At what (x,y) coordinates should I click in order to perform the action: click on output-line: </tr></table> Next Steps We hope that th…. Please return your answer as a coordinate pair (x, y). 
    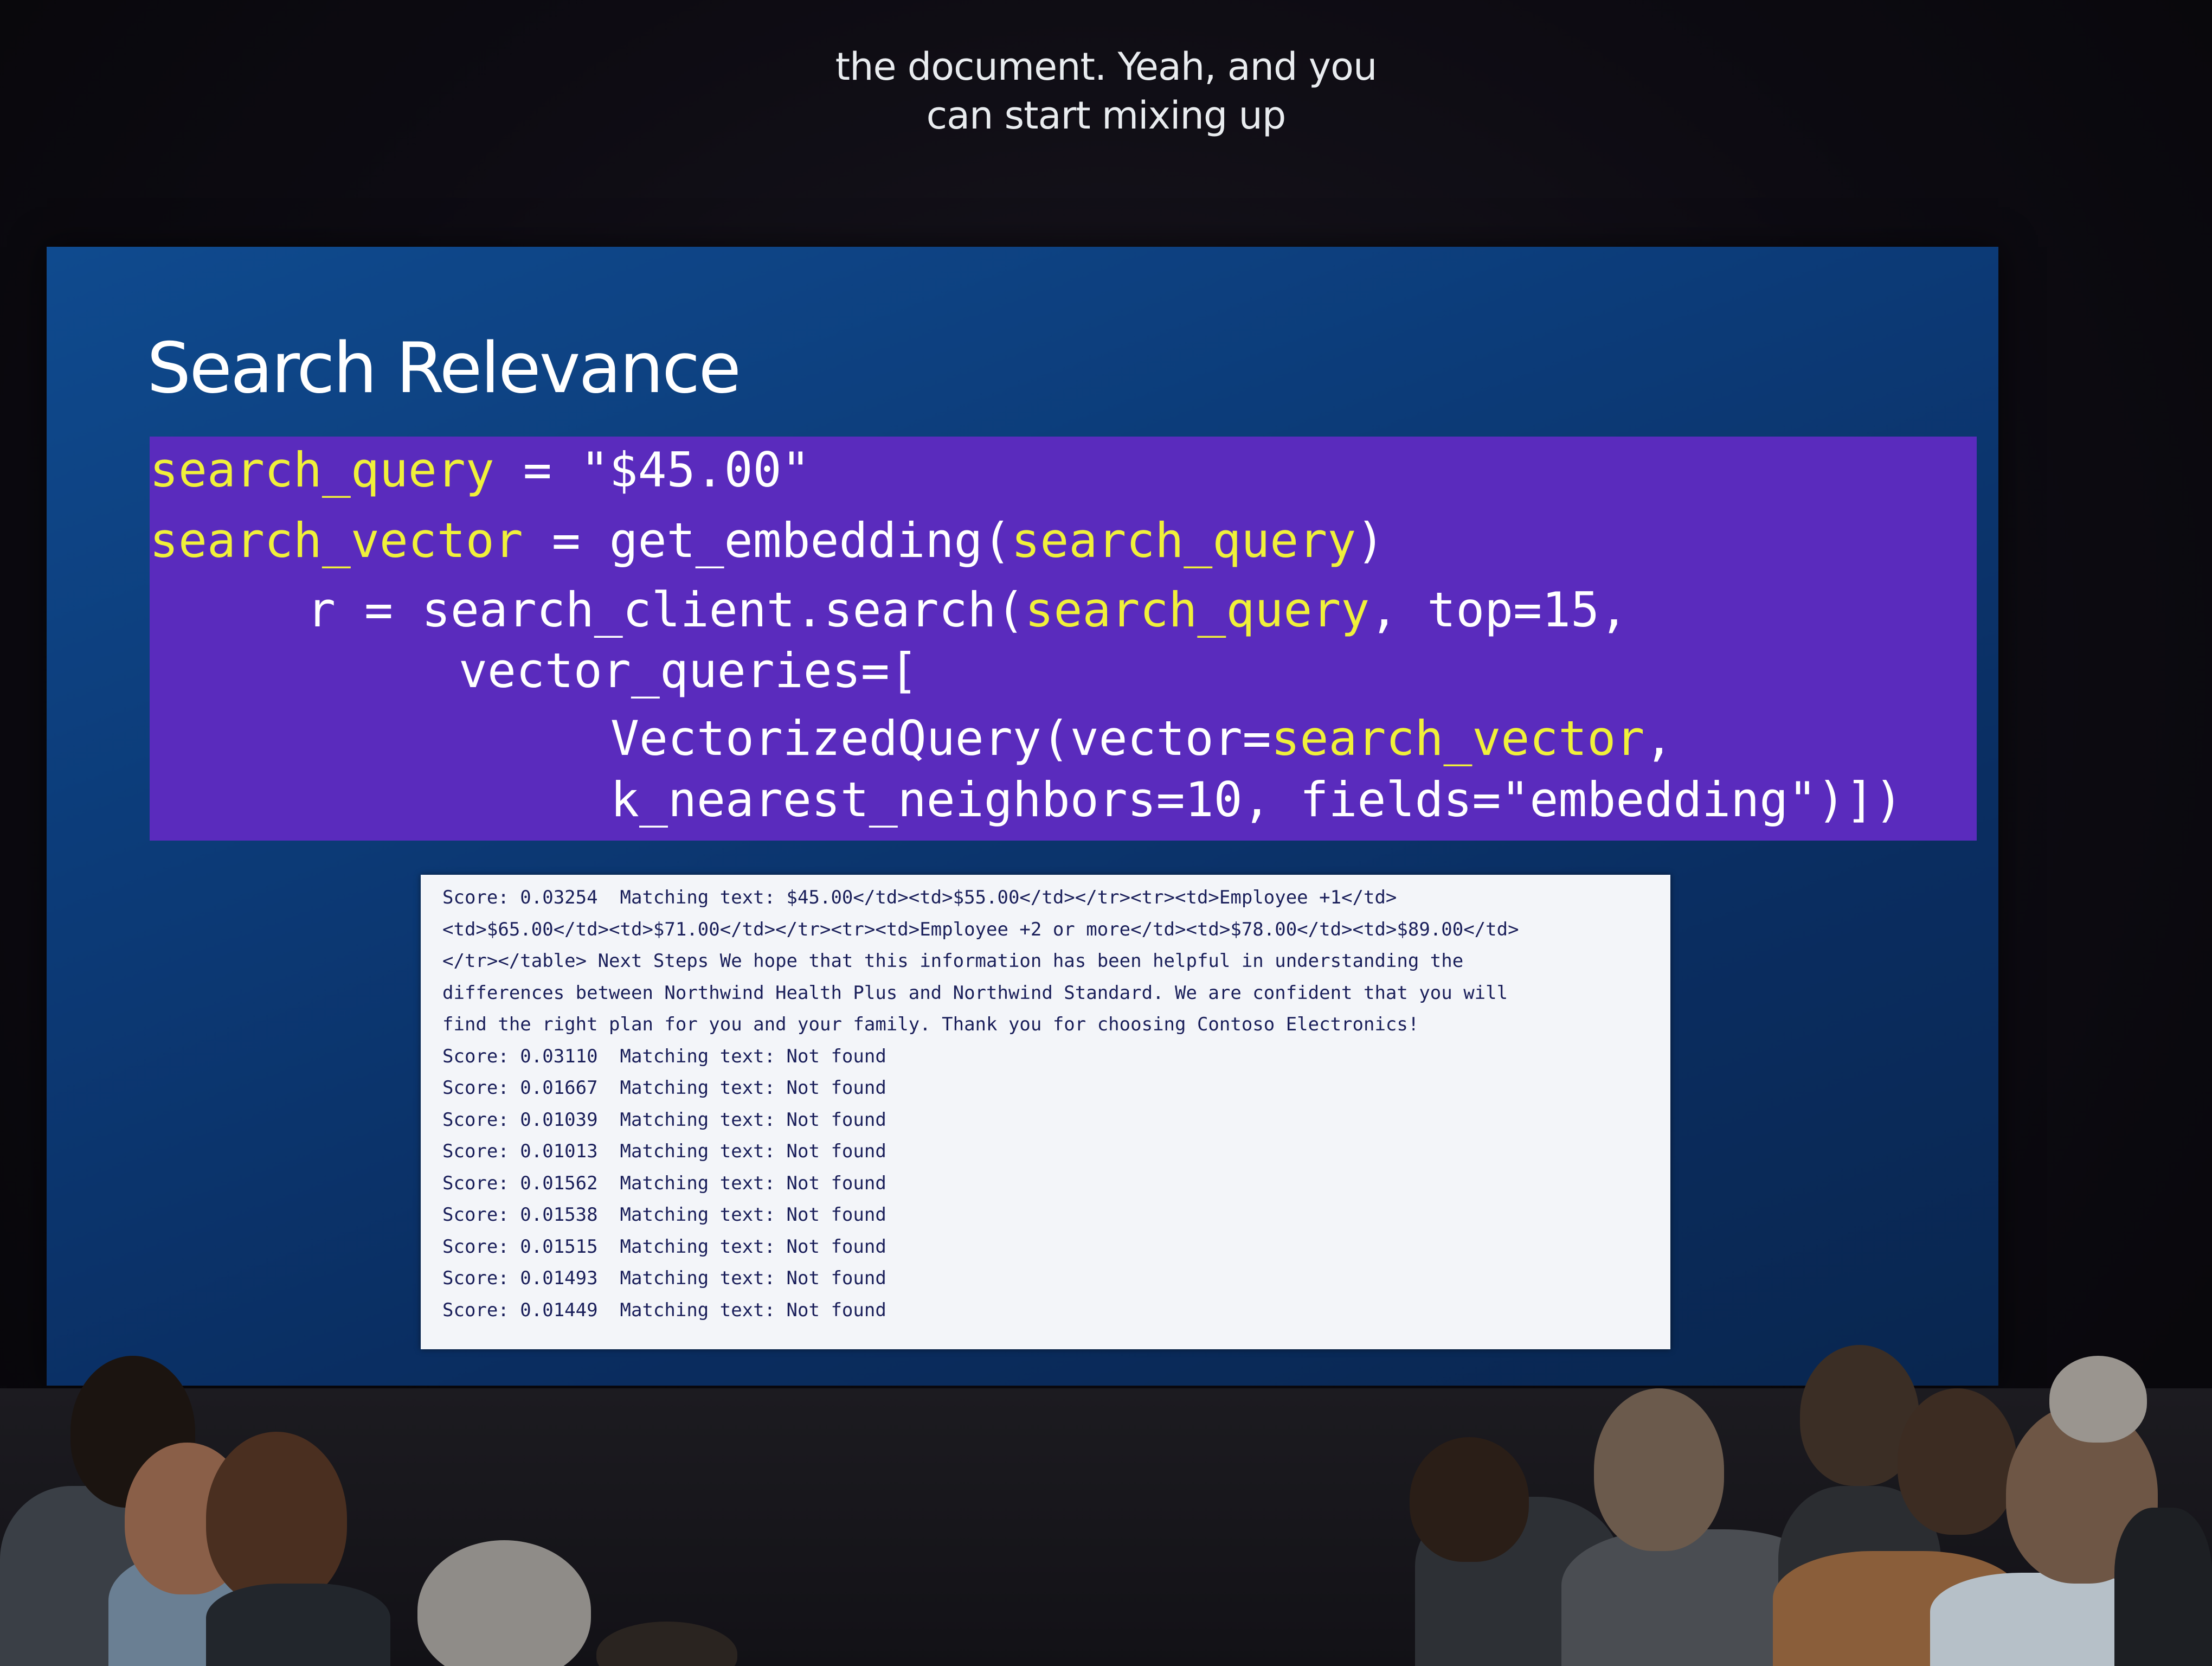
    Looking at the image, I should click on (953, 961).